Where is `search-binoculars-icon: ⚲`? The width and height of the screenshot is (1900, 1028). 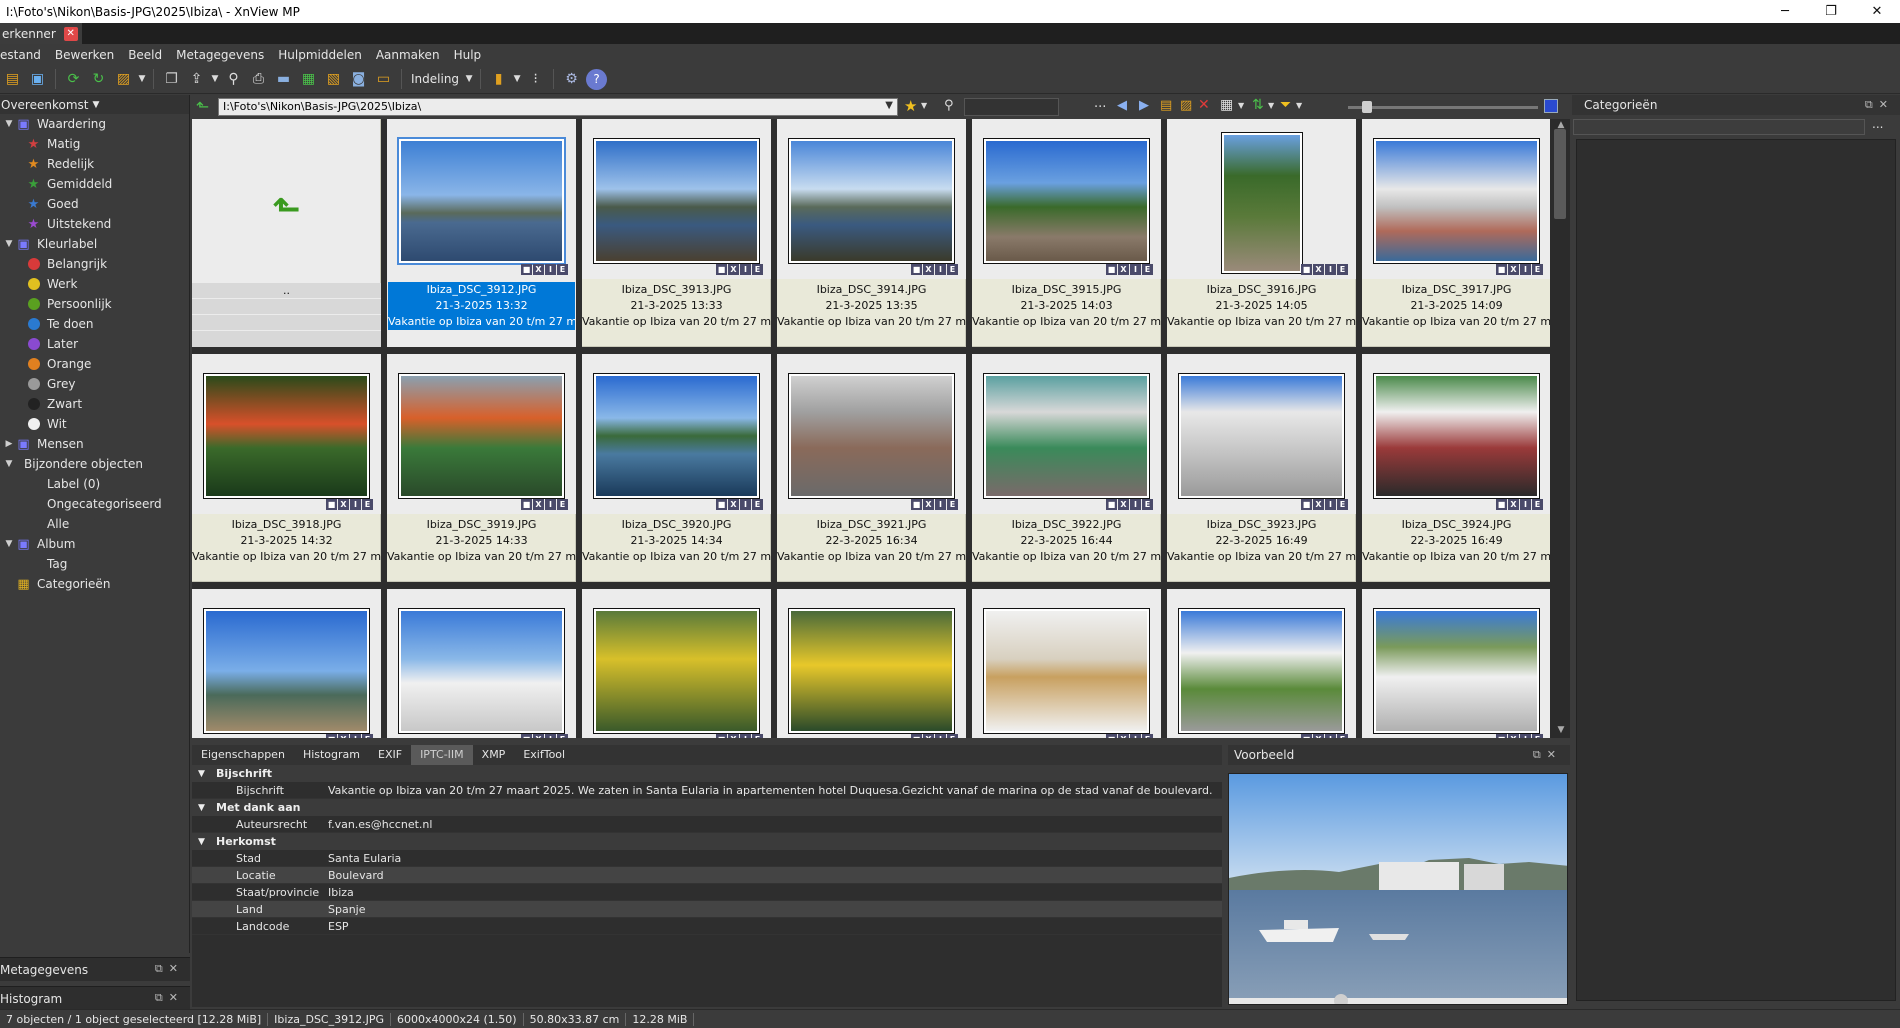 search-binoculars-icon: ⚲ is located at coordinates (233, 79).